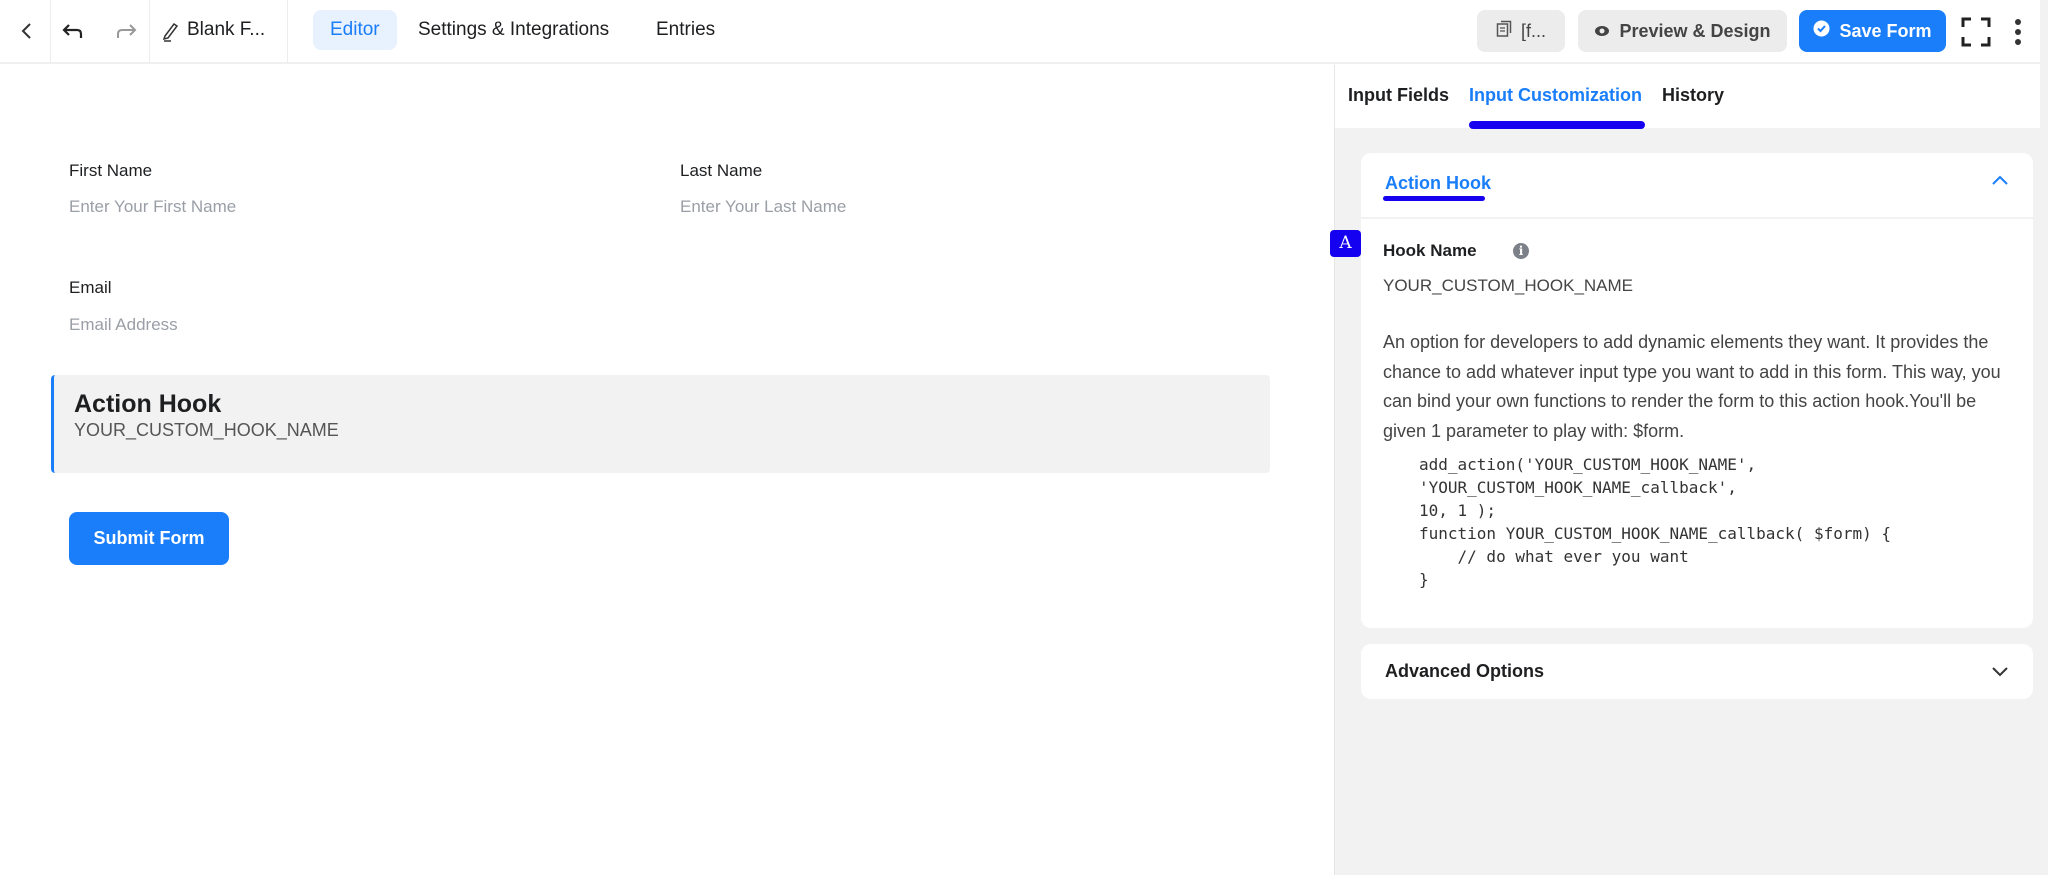 This screenshot has width=2048, height=875. Describe the element at coordinates (1821, 31) in the screenshot. I see `check-circle-icon` at that location.